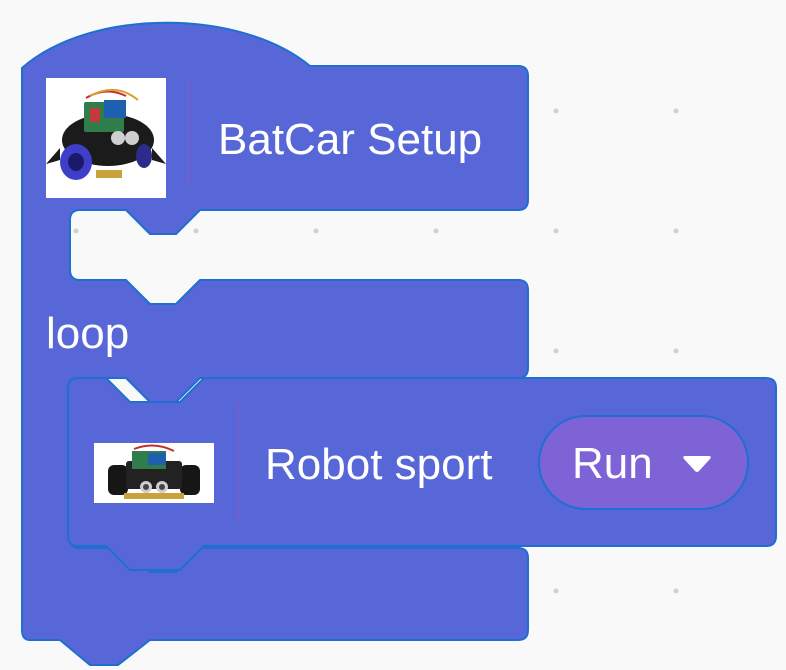 The image size is (786, 670). I want to click on robot-car-top-view-icon, so click(106, 138).